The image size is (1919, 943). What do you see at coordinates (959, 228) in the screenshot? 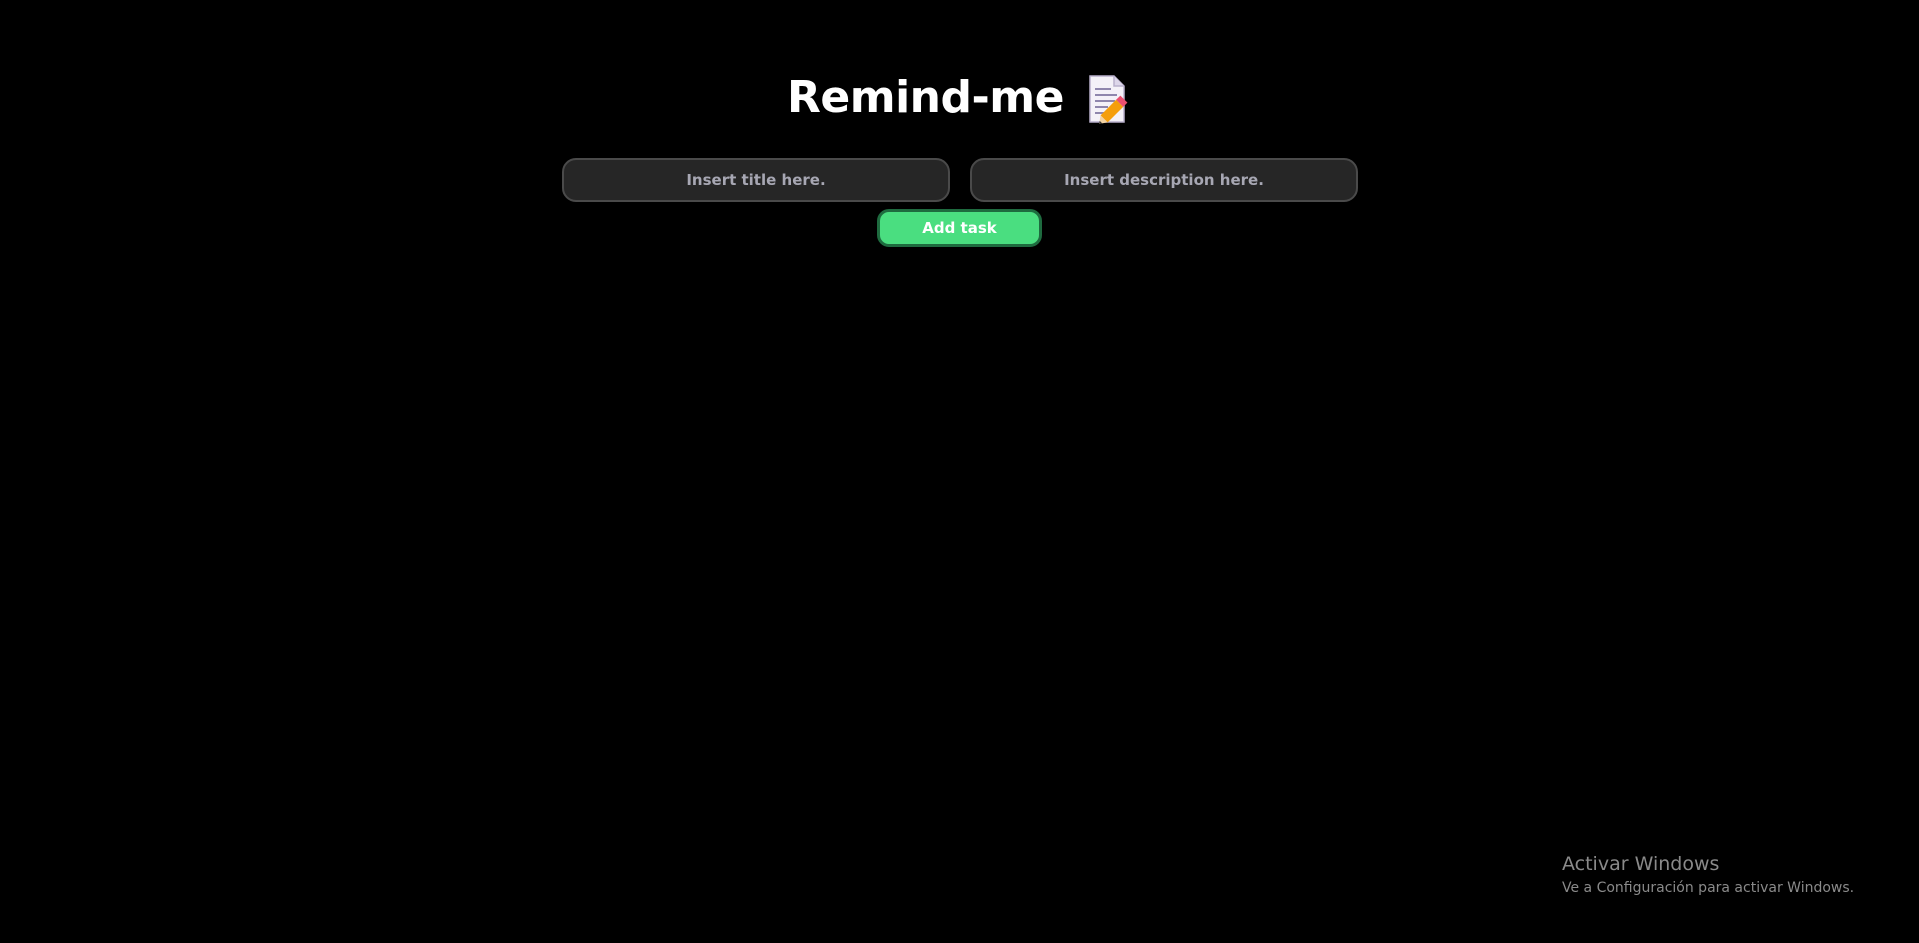
I see `add-task-button: Add task` at bounding box center [959, 228].